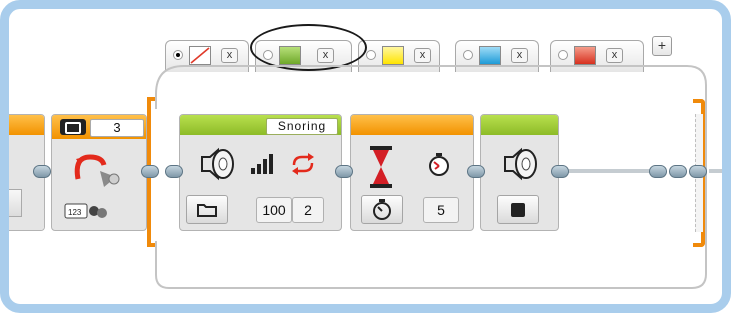  I want to click on stopwatch-icon, so click(382, 209).